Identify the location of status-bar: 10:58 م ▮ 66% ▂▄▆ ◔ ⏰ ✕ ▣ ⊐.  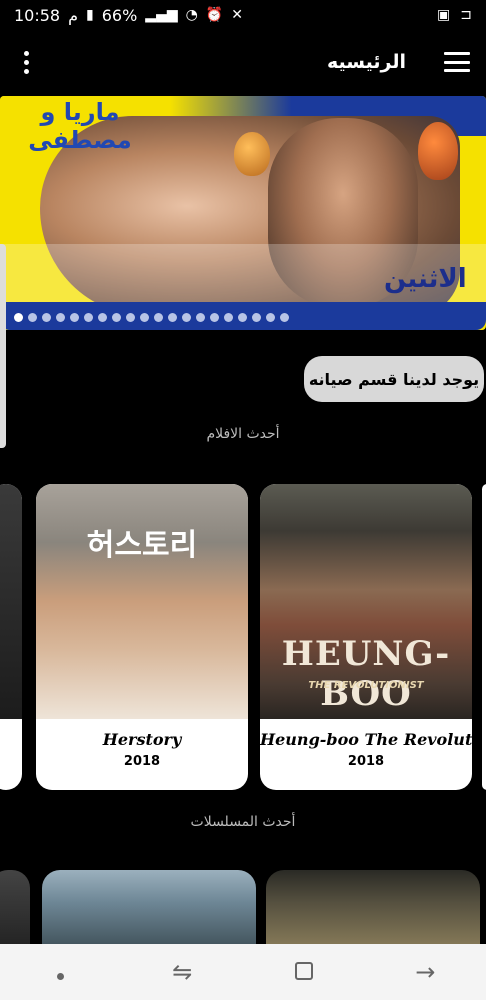
(243, 15).